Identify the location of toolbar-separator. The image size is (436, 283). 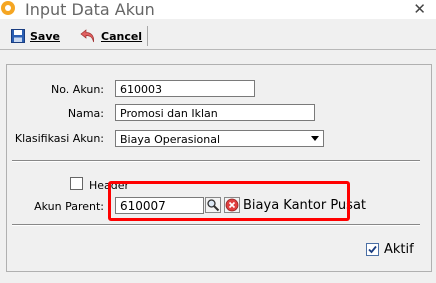
(147, 36).